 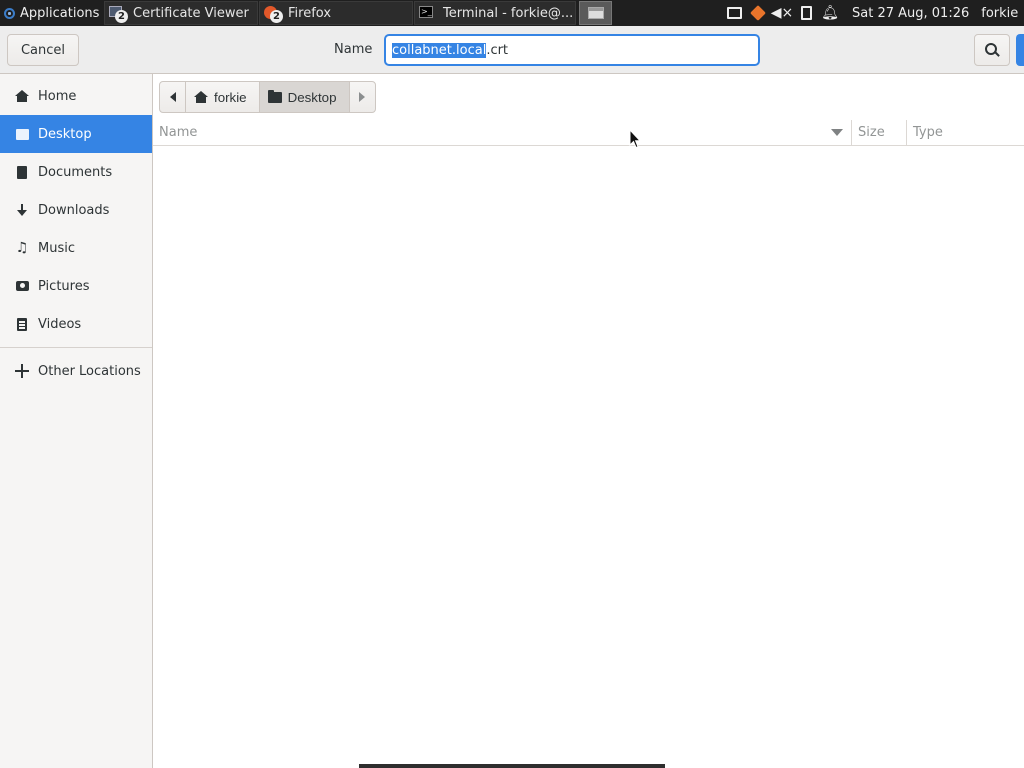 I want to click on sort-descending-icon, so click(x=837, y=132).